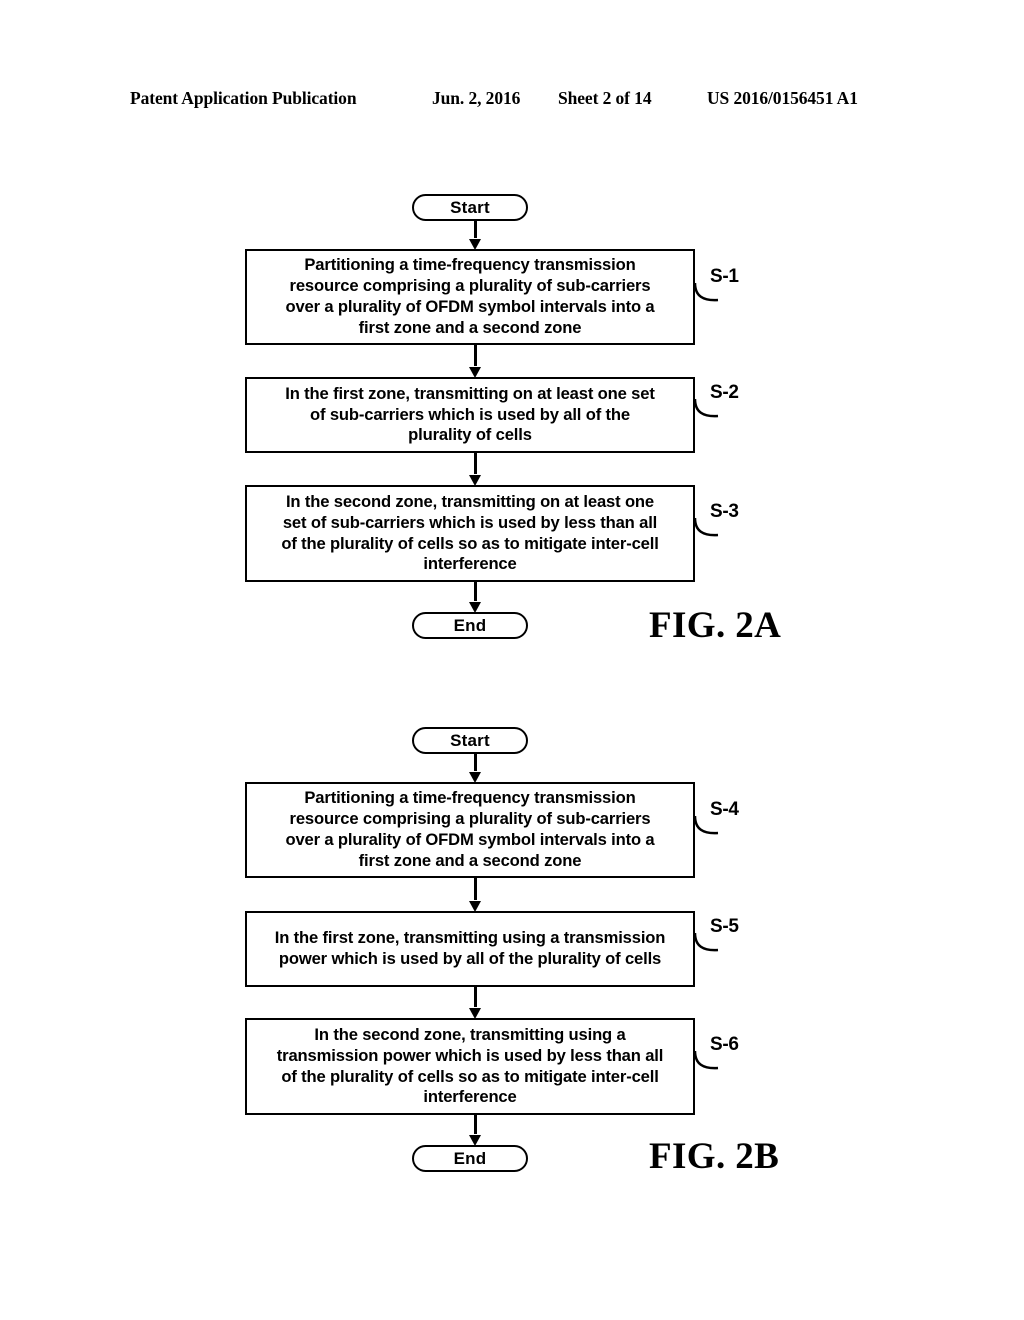 The width and height of the screenshot is (1024, 1320). Describe the element at coordinates (724, 926) in the screenshot. I see `step-reference-s-5: S-5` at that location.